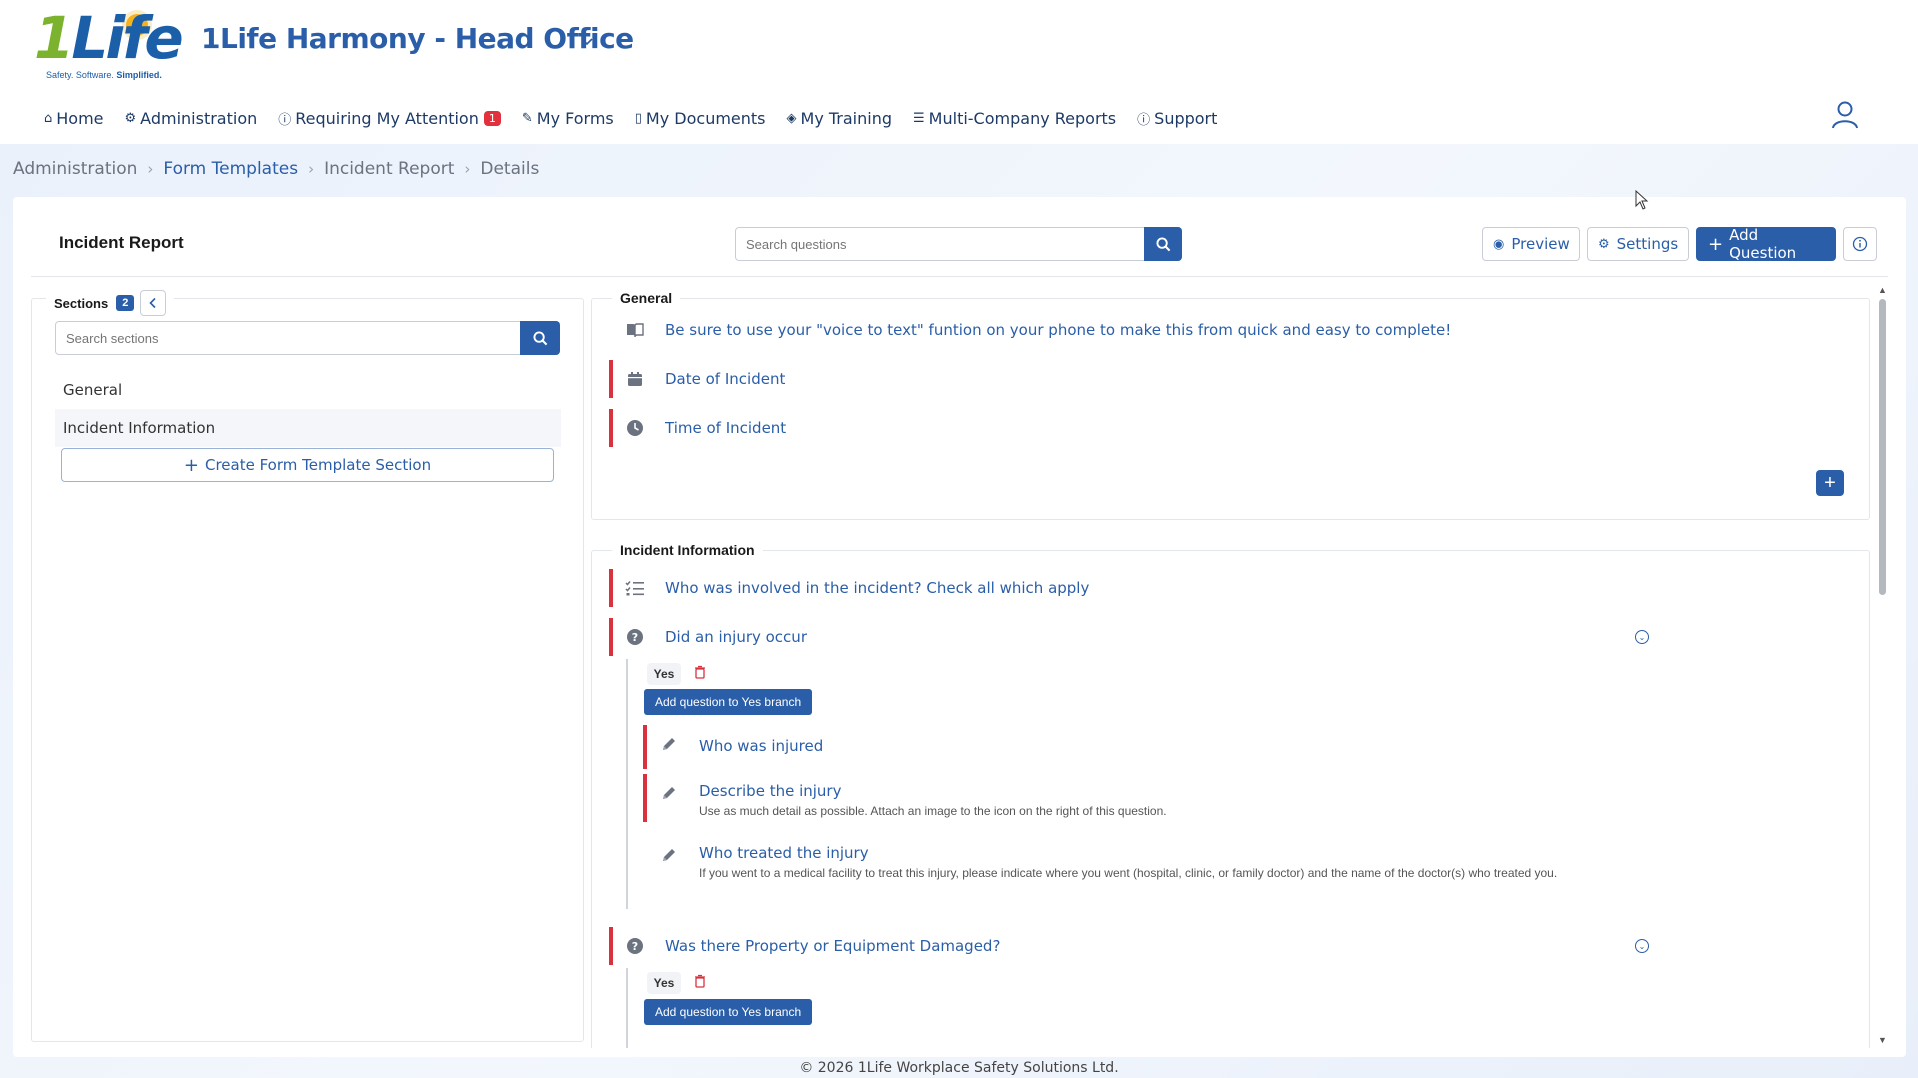 The width and height of the screenshot is (1918, 1078). What do you see at coordinates (1014, 118) in the screenshot?
I see `nav-multi-company-reports: ☰ Multi-Company Reports` at bounding box center [1014, 118].